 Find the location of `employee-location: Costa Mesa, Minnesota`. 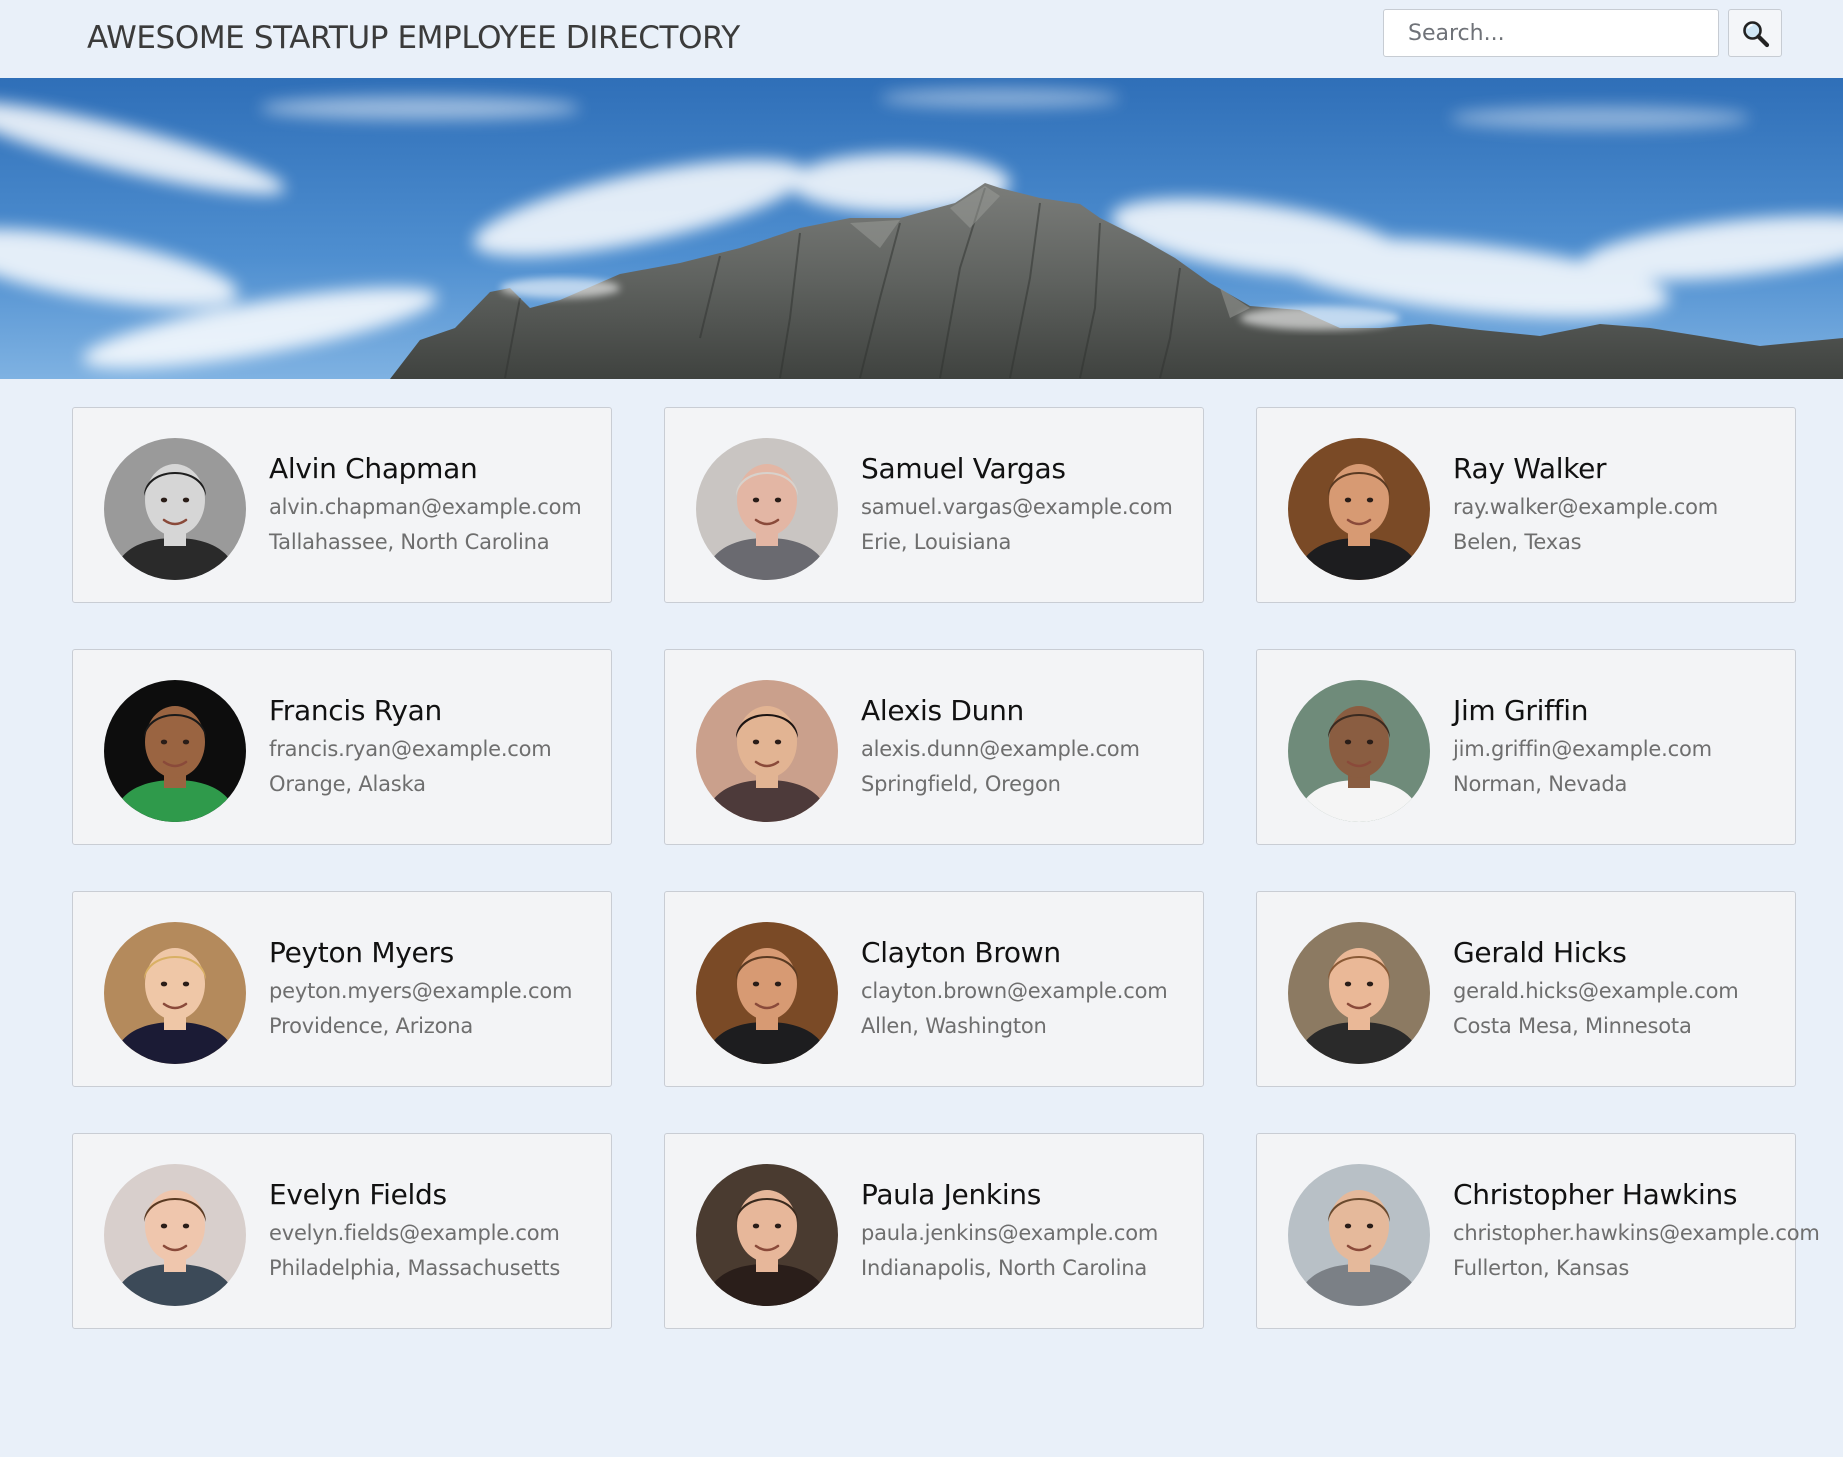

employee-location: Costa Mesa, Minnesota is located at coordinates (1572, 1026).